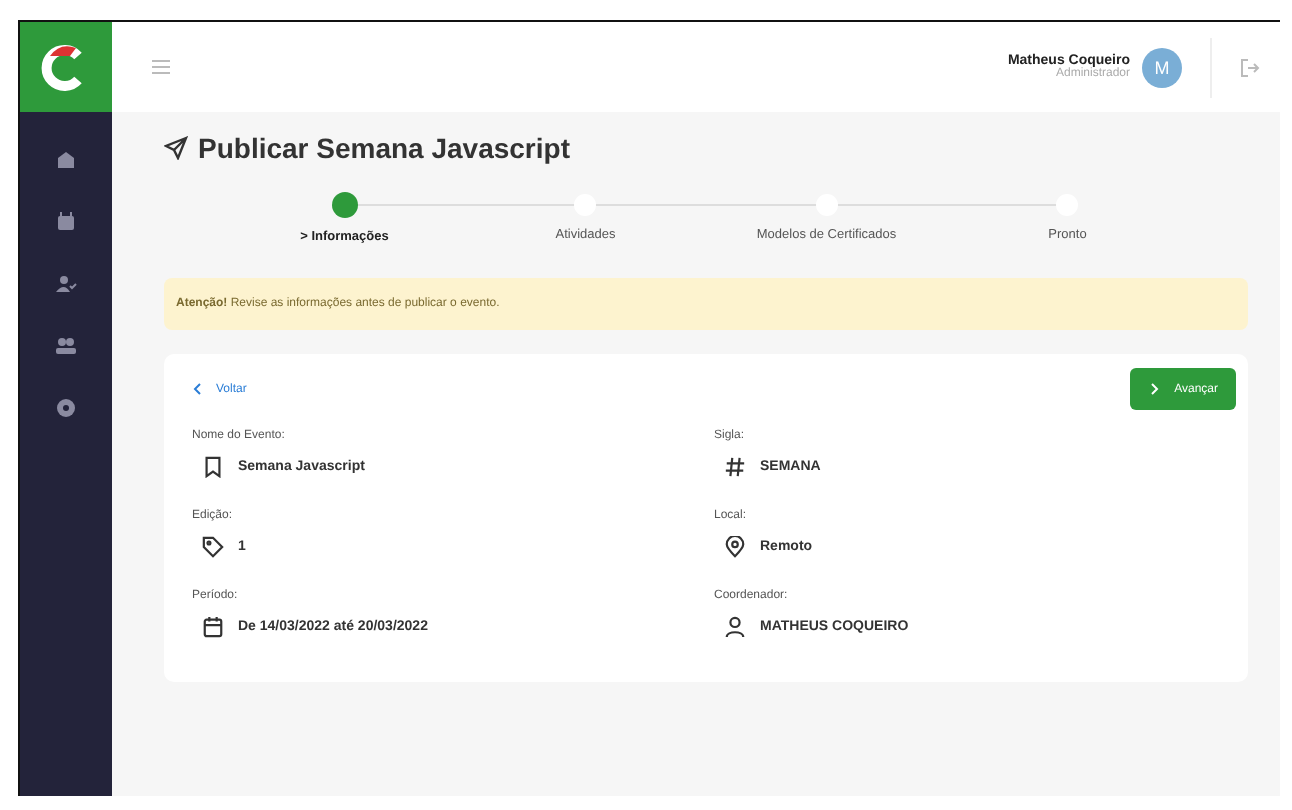  Describe the element at coordinates (66, 160) in the screenshot. I see `home-icon` at that location.